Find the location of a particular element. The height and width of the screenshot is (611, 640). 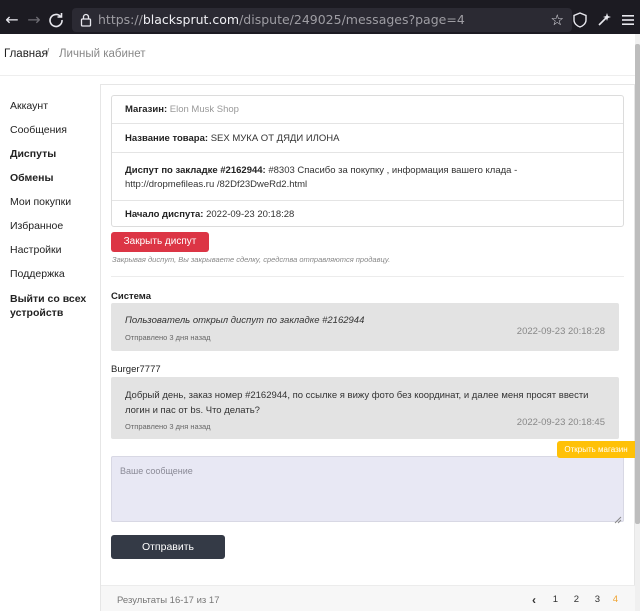

pagination-footer: Результаты 16-17 из 17 ‹ 1 2 3 4 is located at coordinates (368, 598).